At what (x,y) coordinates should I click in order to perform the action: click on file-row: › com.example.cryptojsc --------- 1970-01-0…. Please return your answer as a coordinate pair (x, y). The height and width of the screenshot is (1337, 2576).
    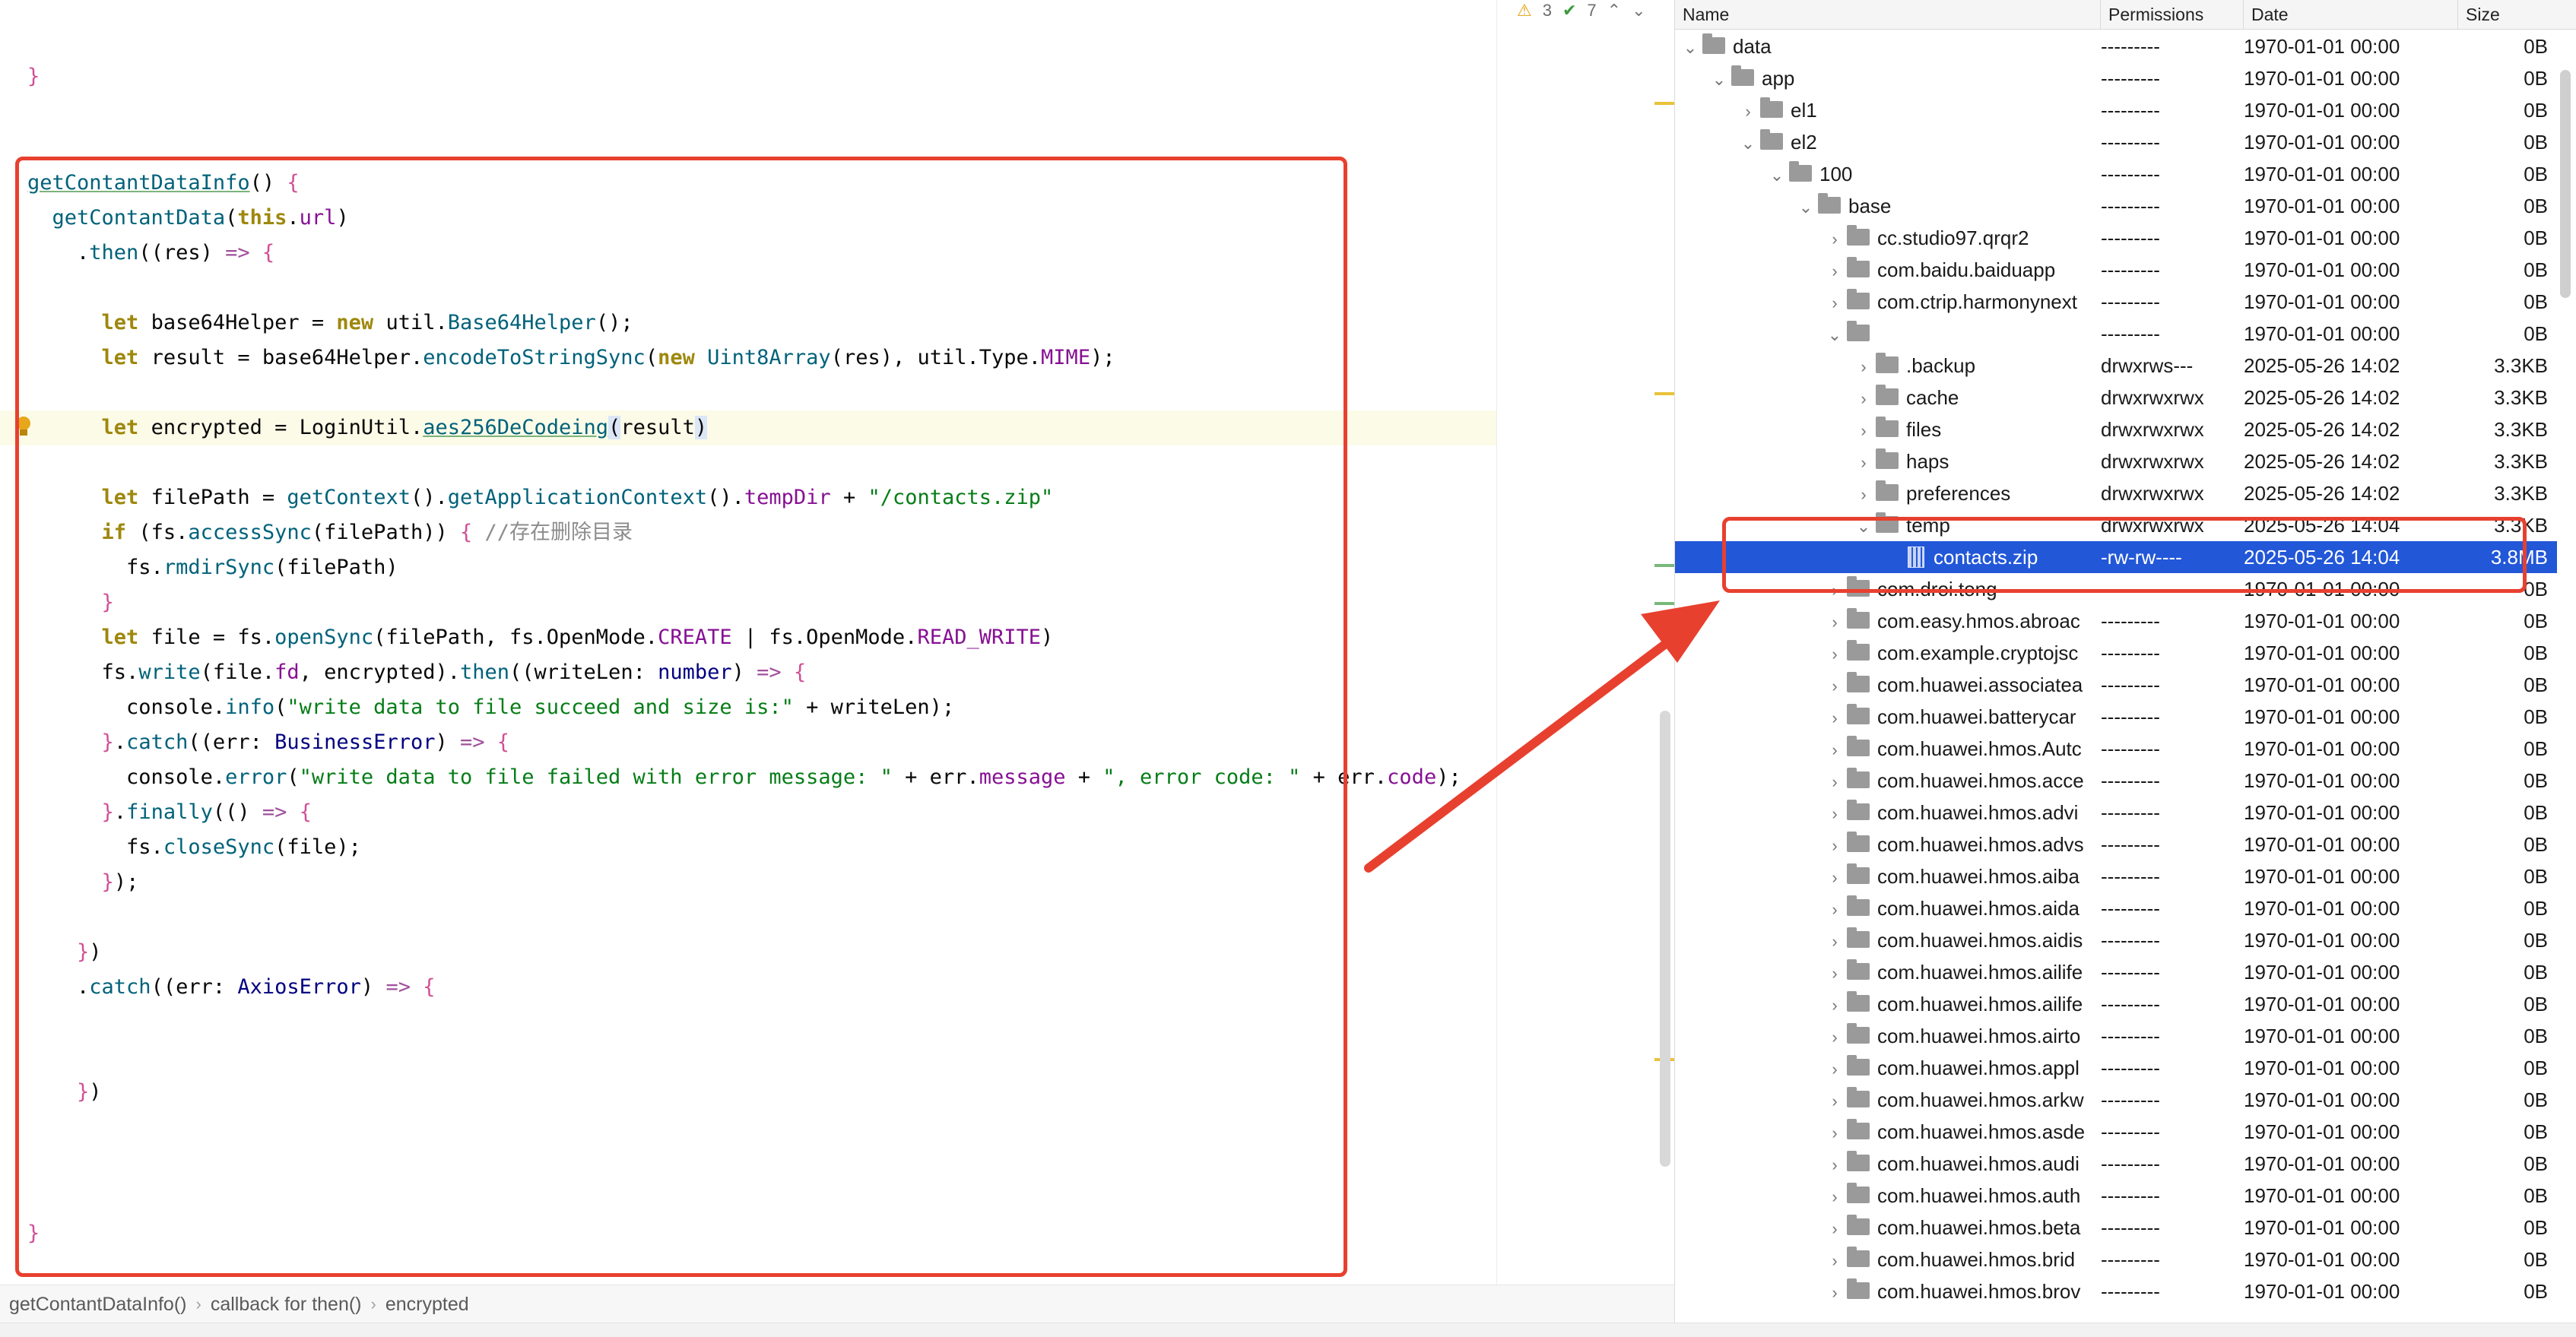
    Looking at the image, I should click on (2116, 653).